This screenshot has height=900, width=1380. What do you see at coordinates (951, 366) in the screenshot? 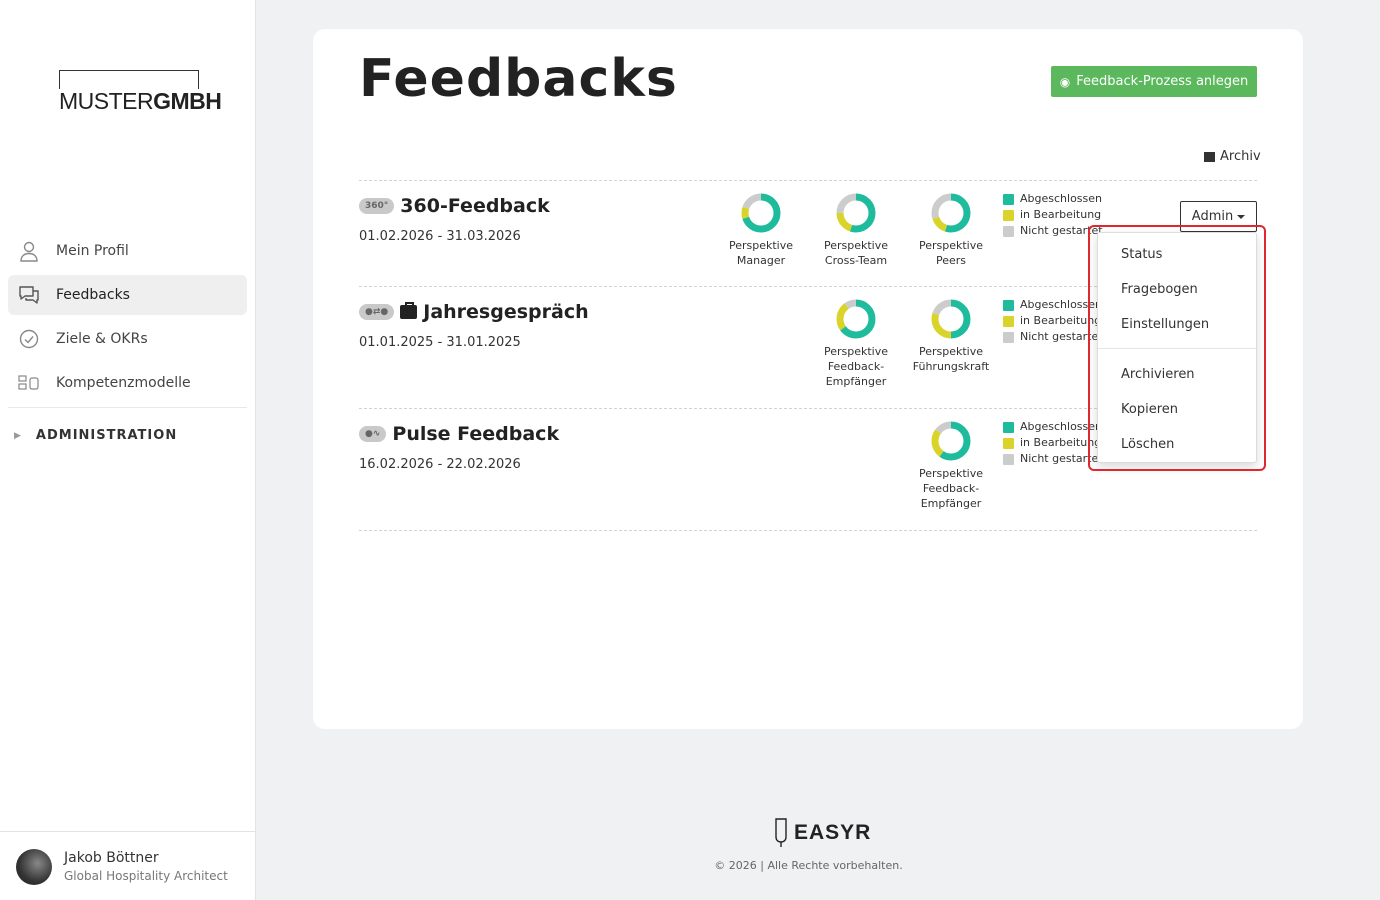
I see `perspective-label: Führungskraft` at bounding box center [951, 366].